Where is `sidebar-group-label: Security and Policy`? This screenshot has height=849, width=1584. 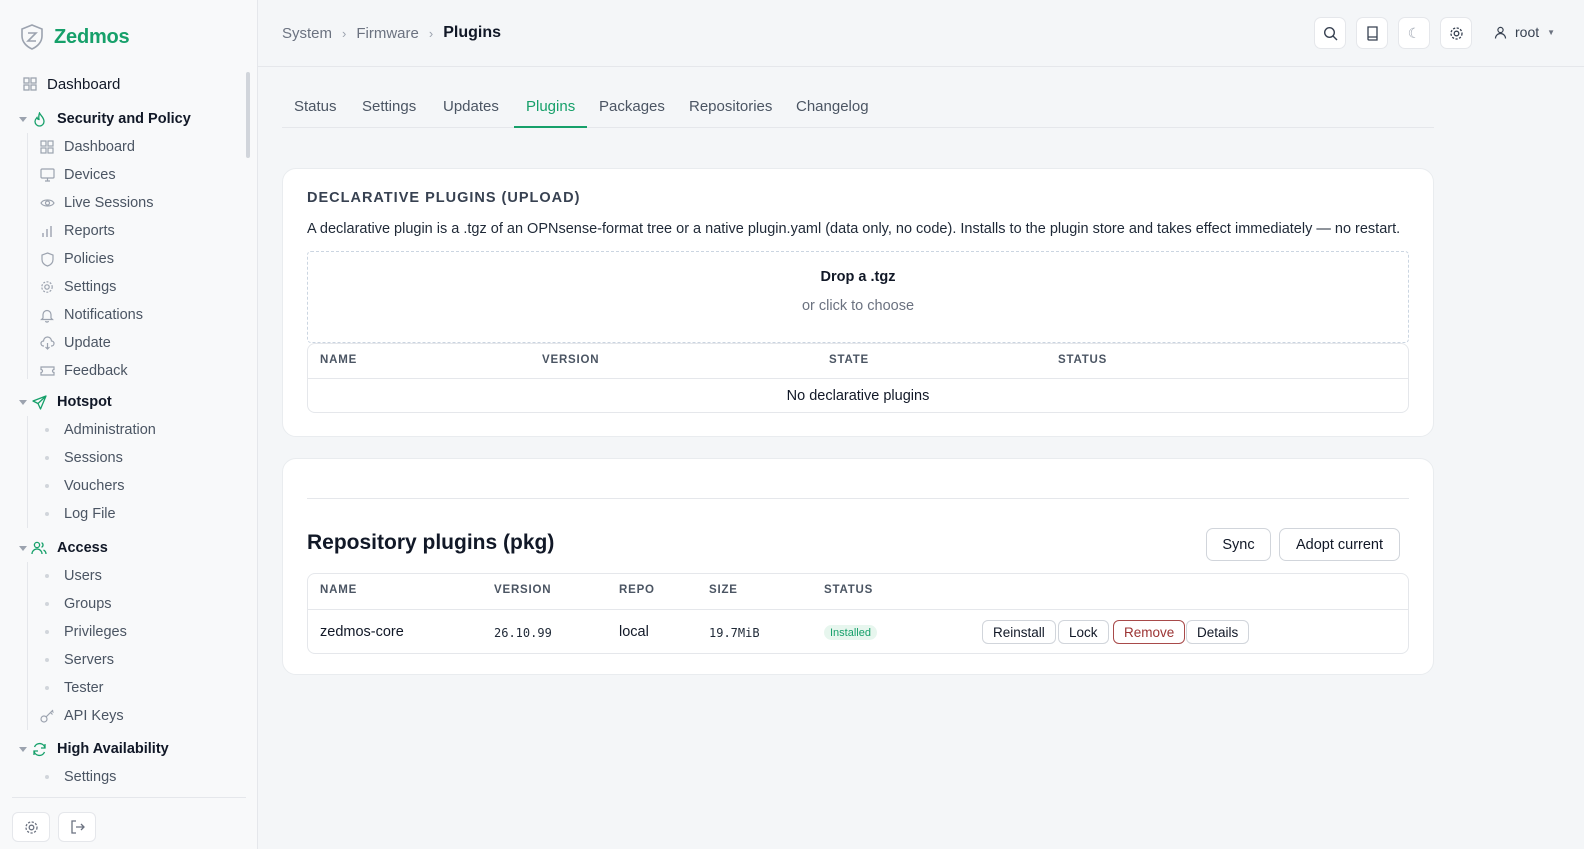
sidebar-group-label: Security and Policy is located at coordinates (124, 119).